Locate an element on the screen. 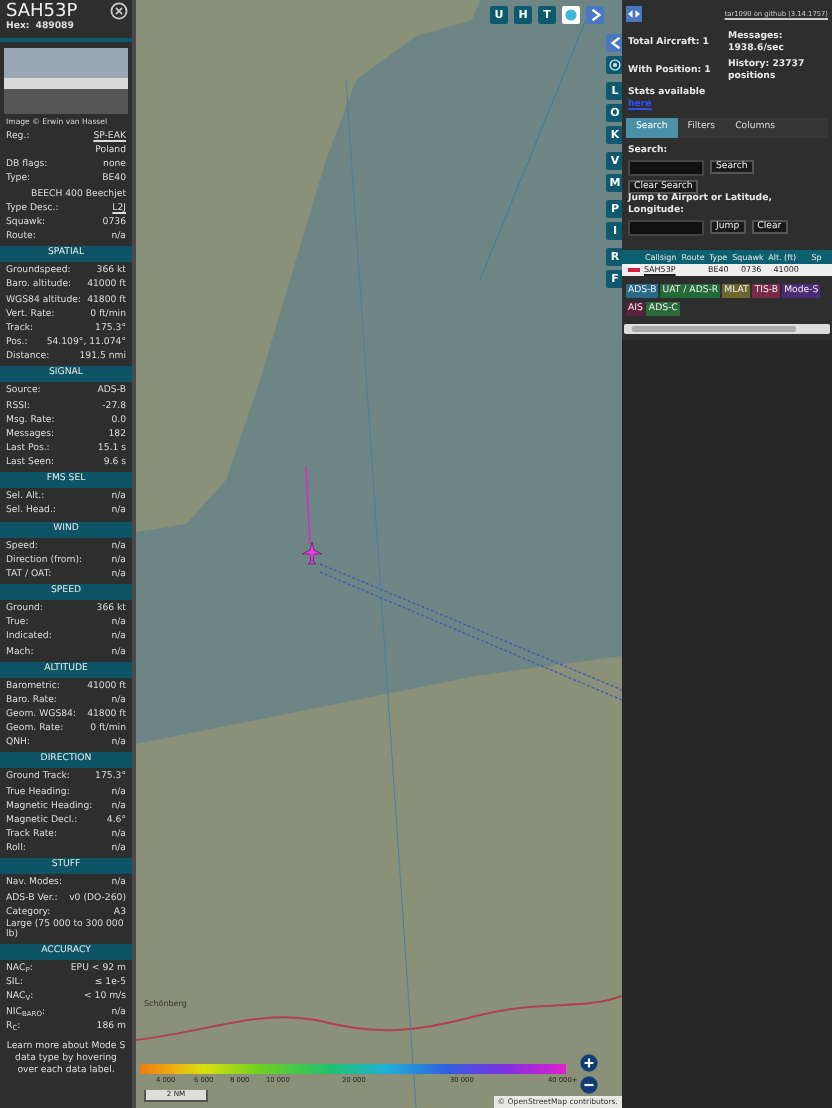 Image resolution: width=832 pixels, height=1108 pixels. expand-button is located at coordinates (614, 43).